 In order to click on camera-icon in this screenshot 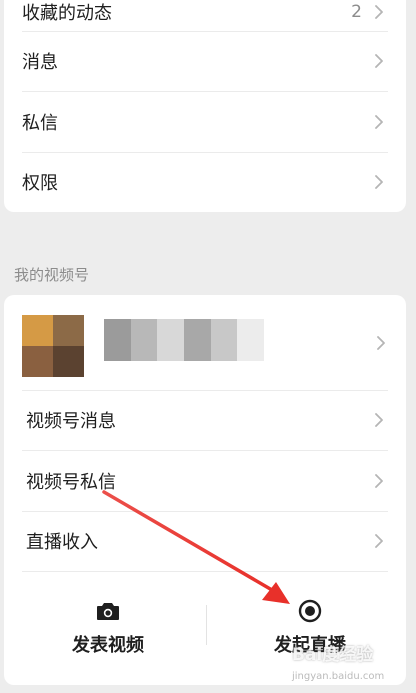, I will do `click(108, 611)`.